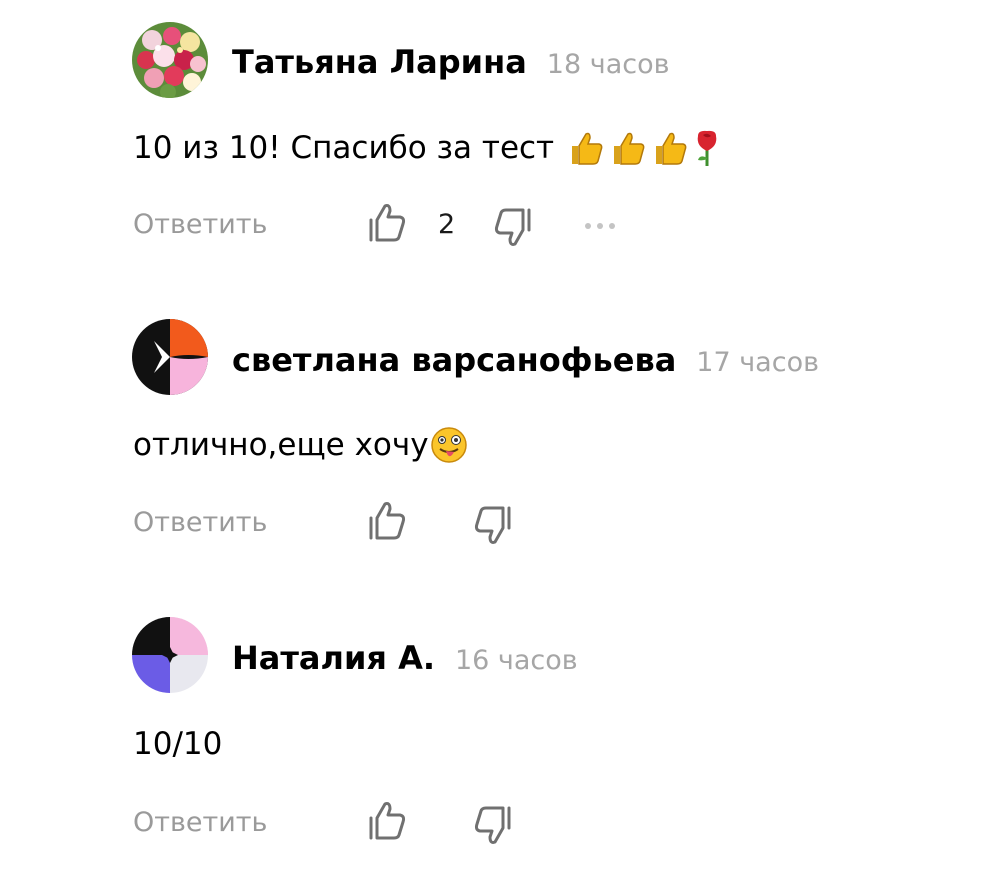  Describe the element at coordinates (454, 360) in the screenshot. I see `author-name: светлана варсанофьева` at that location.